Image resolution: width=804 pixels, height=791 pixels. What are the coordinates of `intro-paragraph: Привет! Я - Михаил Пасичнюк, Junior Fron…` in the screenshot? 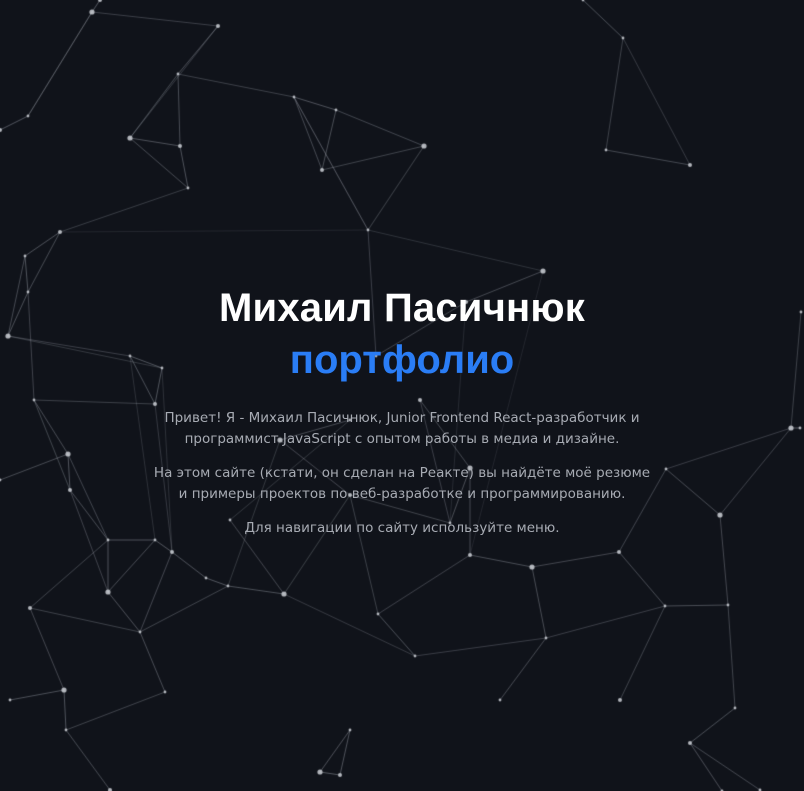 It's located at (402, 428).